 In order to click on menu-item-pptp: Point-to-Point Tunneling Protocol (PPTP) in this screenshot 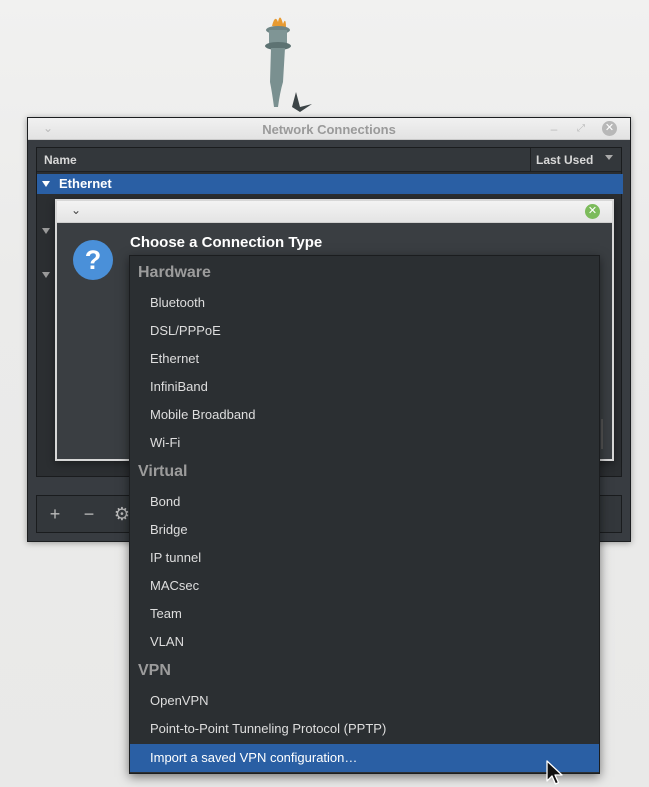, I will do `click(268, 728)`.